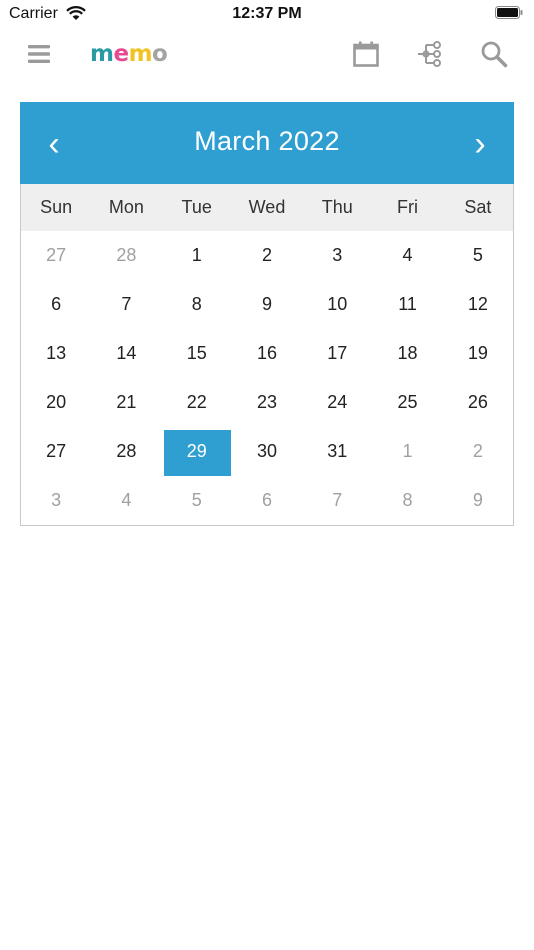  I want to click on day-cell: 22, so click(197, 402).